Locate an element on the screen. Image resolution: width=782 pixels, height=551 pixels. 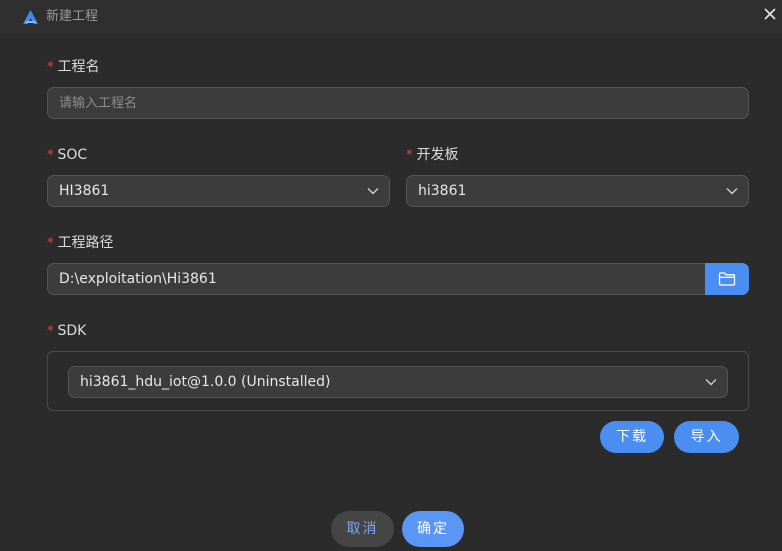
project-path-value: D:\exploitation\Hi3861 is located at coordinates (138, 279).